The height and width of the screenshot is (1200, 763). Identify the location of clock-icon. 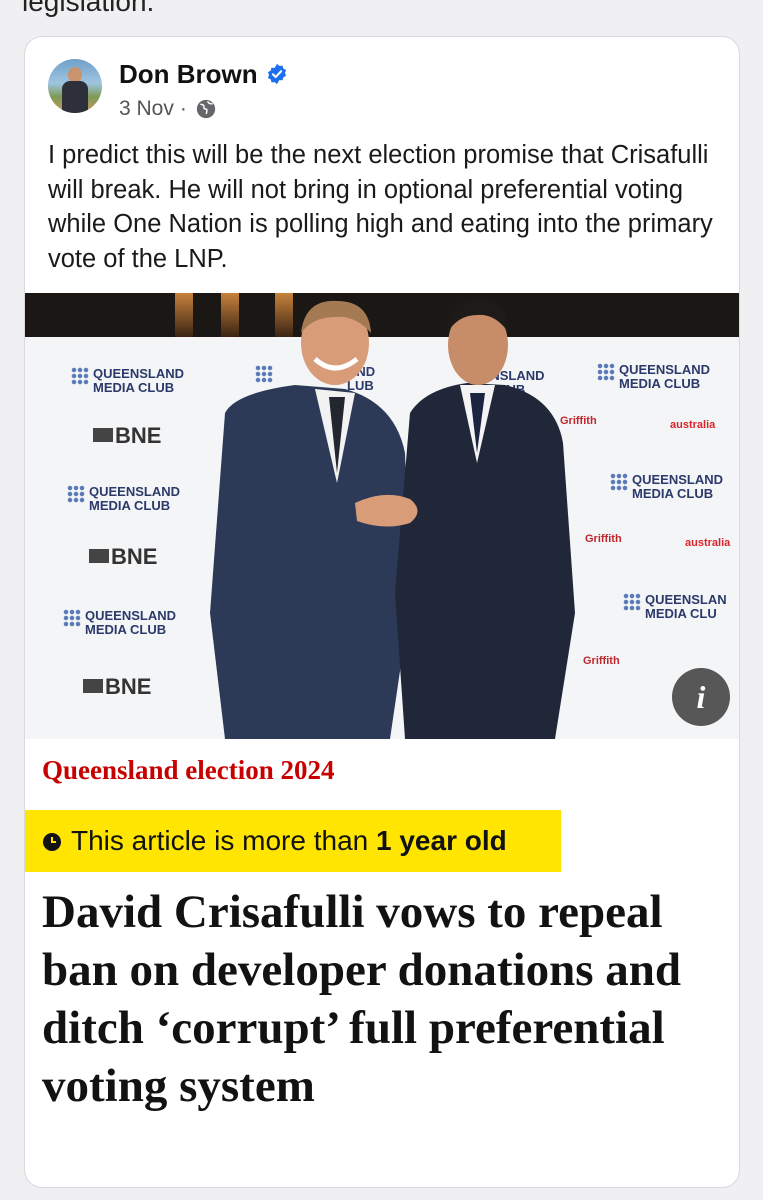
(52, 842).